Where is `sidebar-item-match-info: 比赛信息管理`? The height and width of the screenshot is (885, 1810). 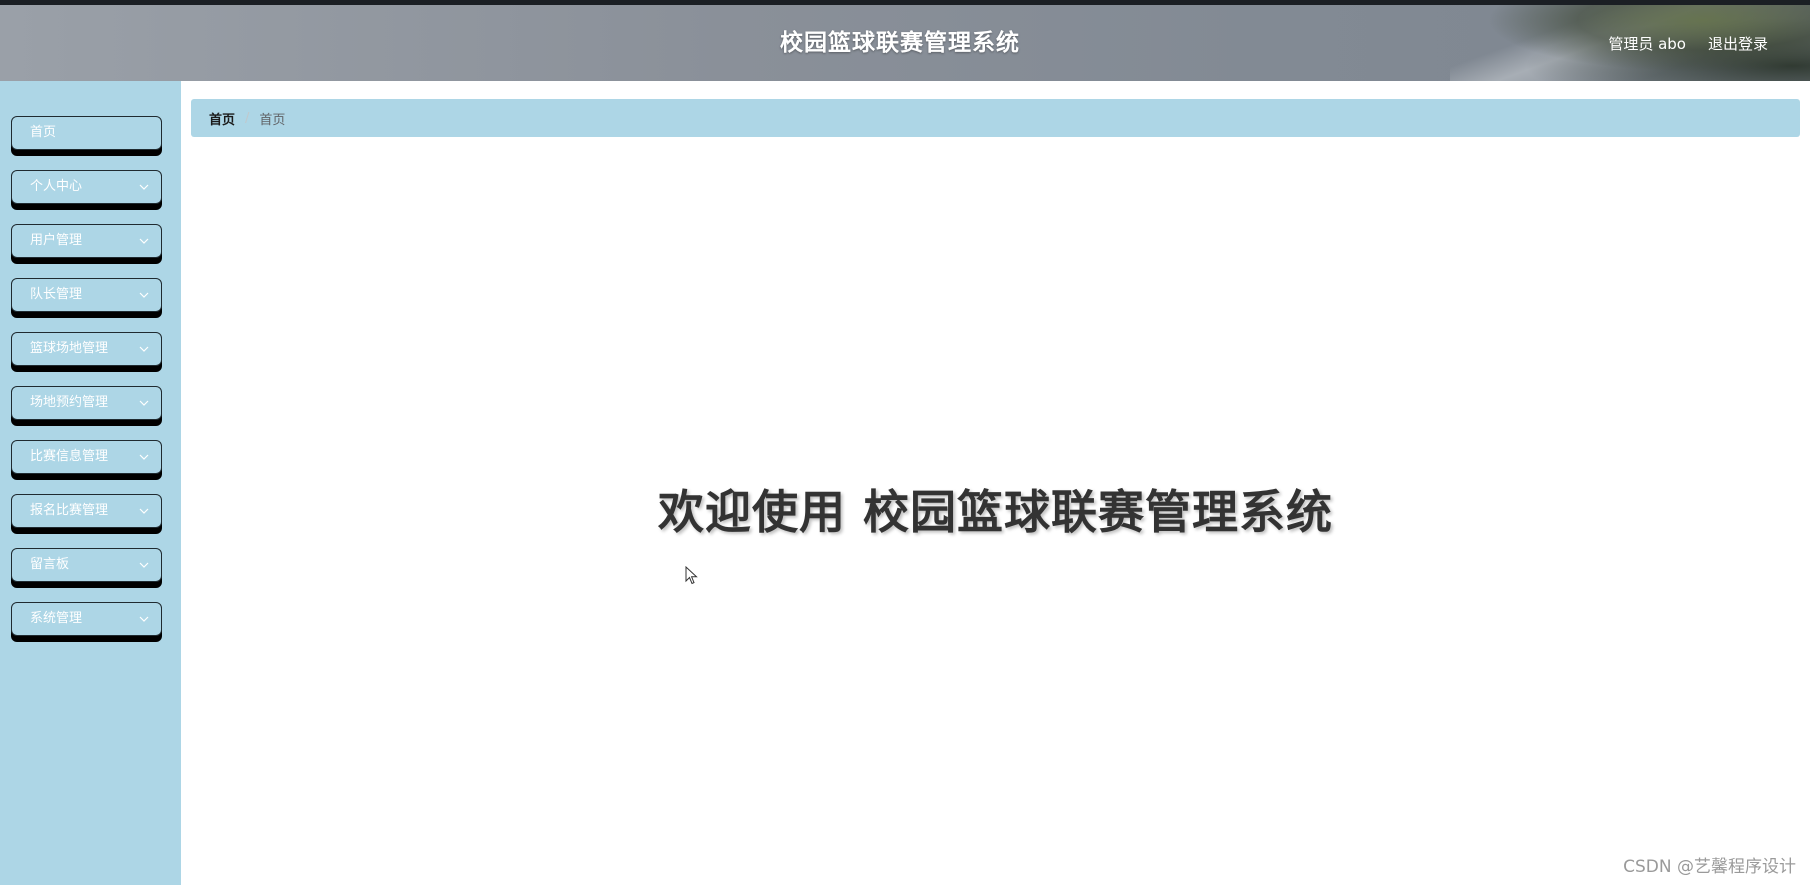 sidebar-item-match-info: 比赛信息管理 is located at coordinates (86, 457).